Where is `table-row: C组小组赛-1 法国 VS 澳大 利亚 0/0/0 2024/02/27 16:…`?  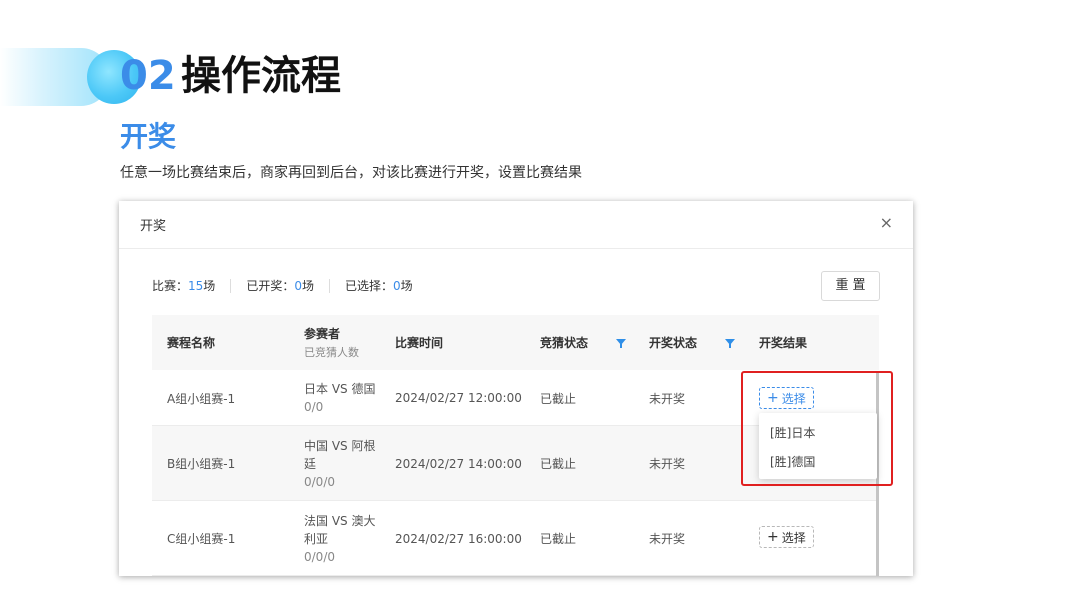
table-row: C组小组赛-1 法国 VS 澳大 利亚 0/0/0 2024/02/27 16:… is located at coordinates (515, 538).